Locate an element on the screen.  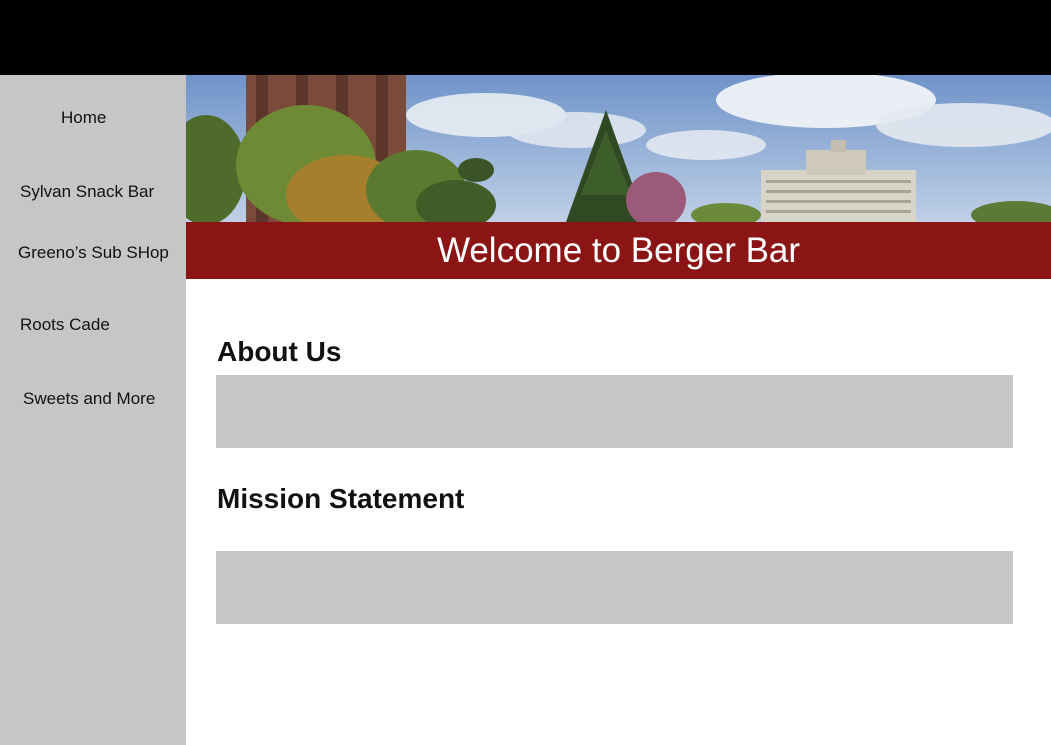
about-us-content-placeholder is located at coordinates (614, 411).